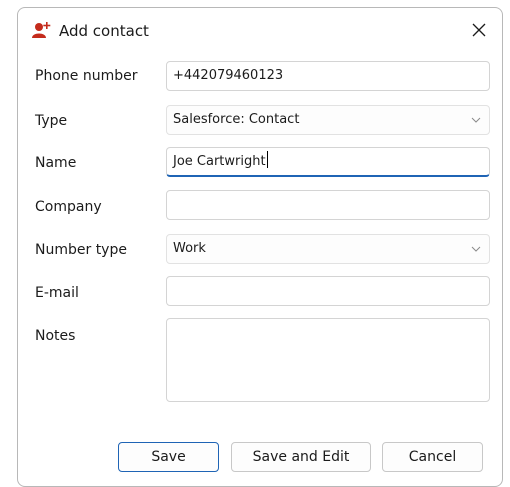  I want to click on text-caret, so click(267, 159).